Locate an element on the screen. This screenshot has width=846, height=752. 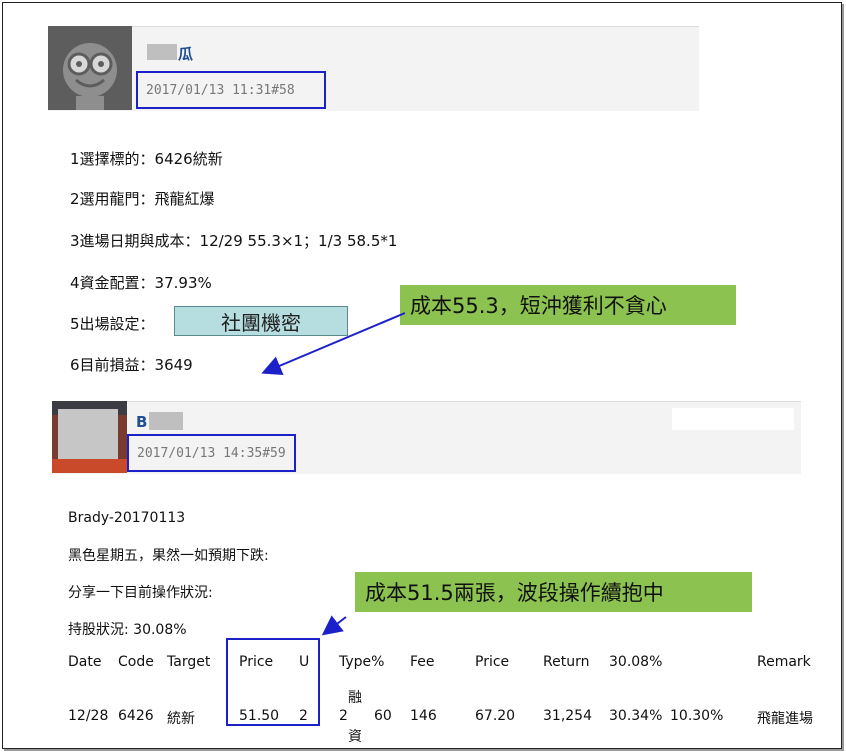
annotation-arrows is located at coordinates (333, 474).